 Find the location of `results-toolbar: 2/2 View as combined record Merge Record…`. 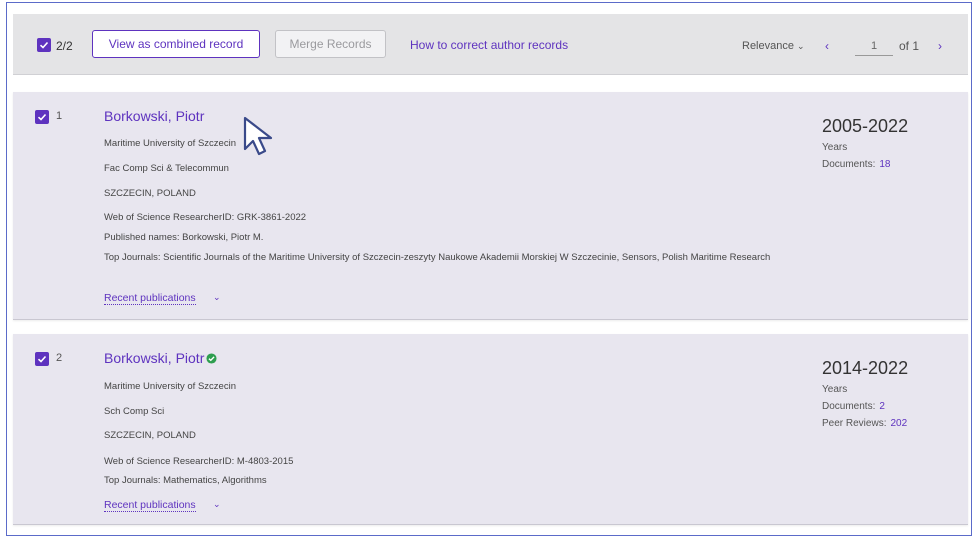

results-toolbar: 2/2 View as combined record Merge Record… is located at coordinates (490, 44).